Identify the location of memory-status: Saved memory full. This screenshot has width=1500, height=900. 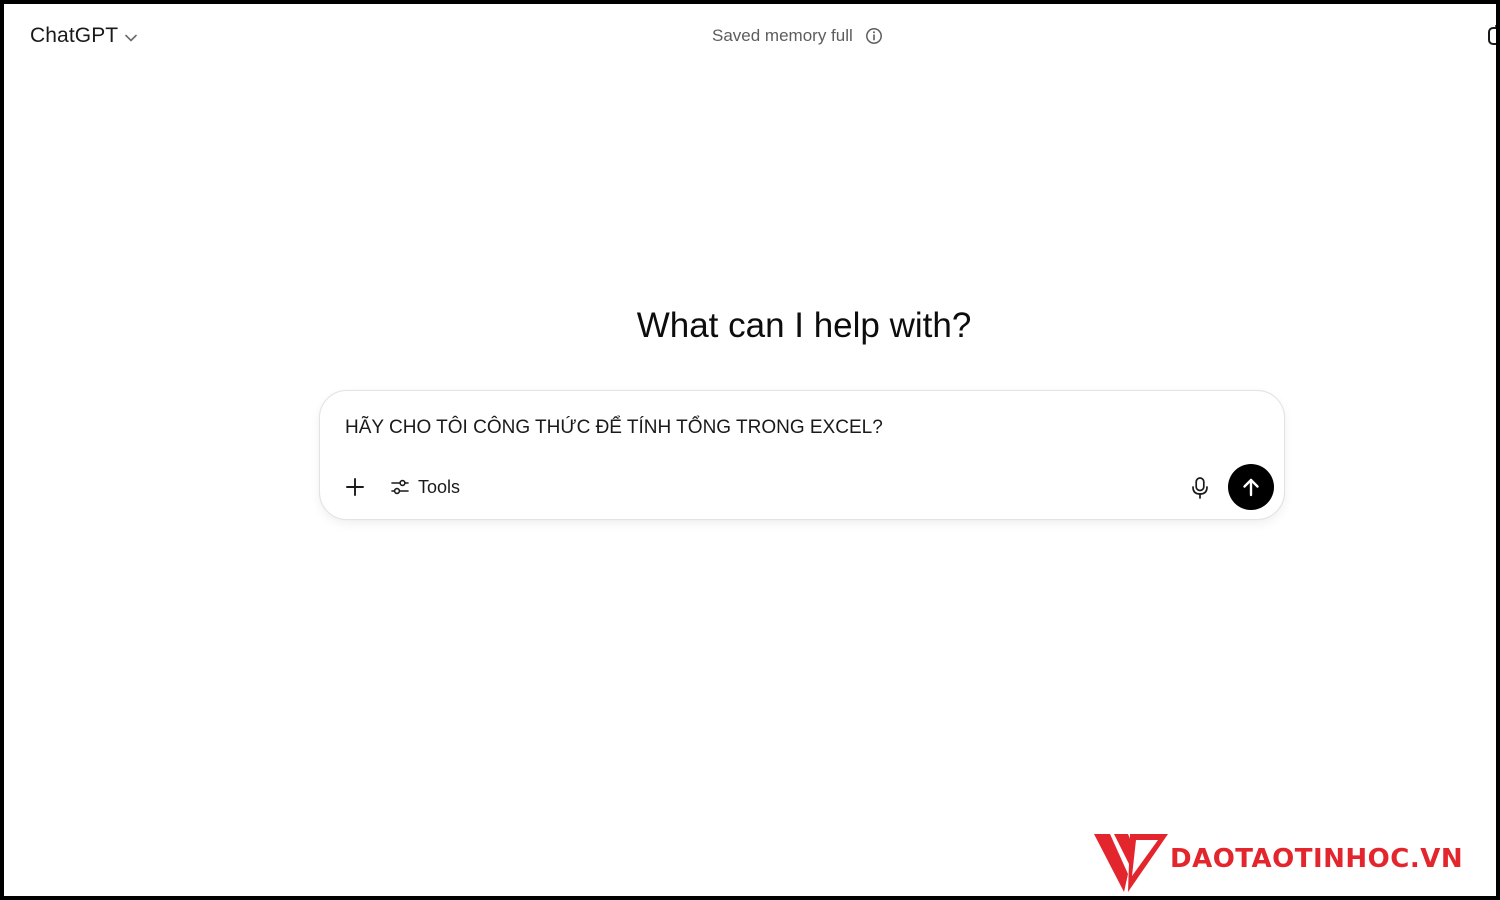
(797, 36).